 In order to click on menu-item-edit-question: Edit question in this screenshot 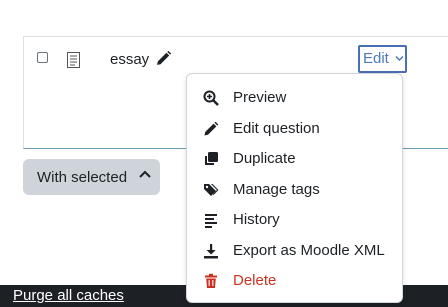, I will do `click(294, 129)`.